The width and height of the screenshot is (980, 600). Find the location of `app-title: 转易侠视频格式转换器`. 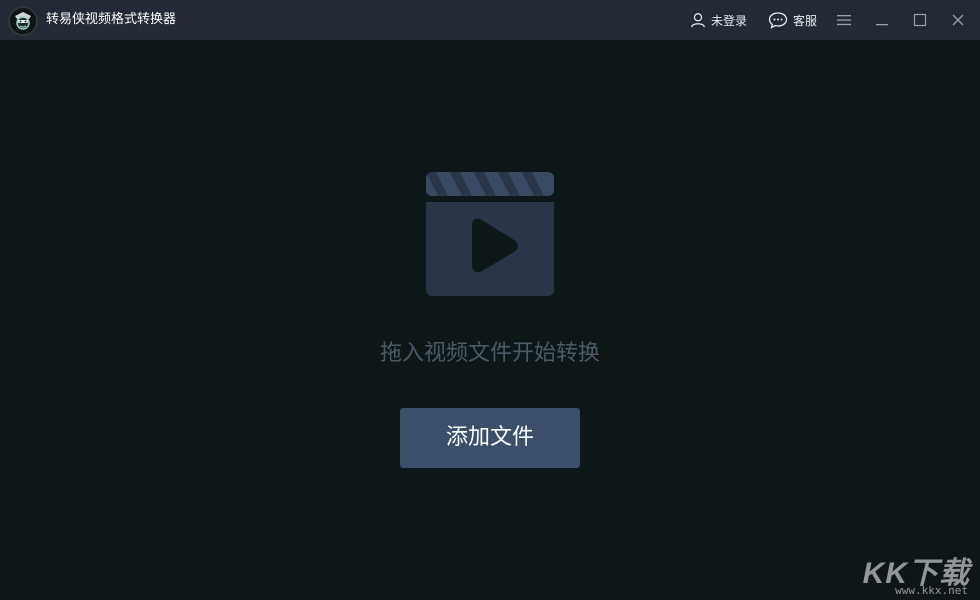

app-title: 转易侠视频格式转换器 is located at coordinates (111, 19).